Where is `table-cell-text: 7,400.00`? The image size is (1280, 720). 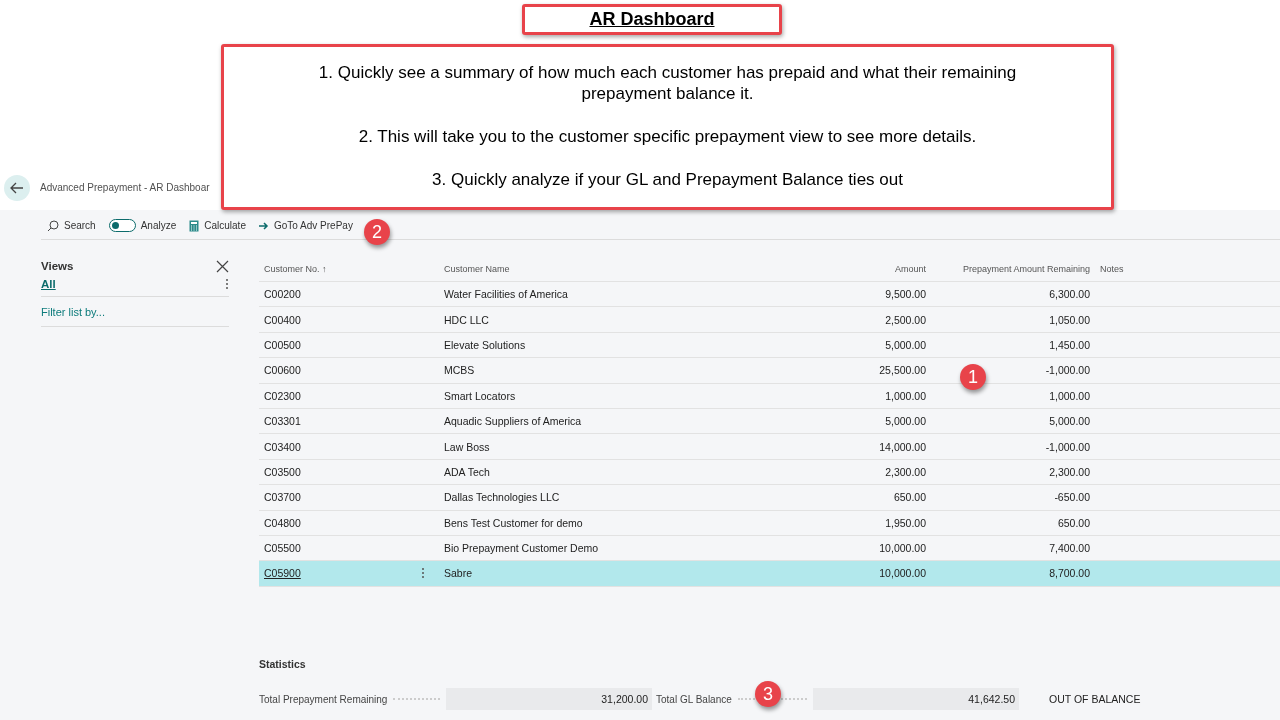
table-cell-text: 7,400.00 is located at coordinates (1069, 548).